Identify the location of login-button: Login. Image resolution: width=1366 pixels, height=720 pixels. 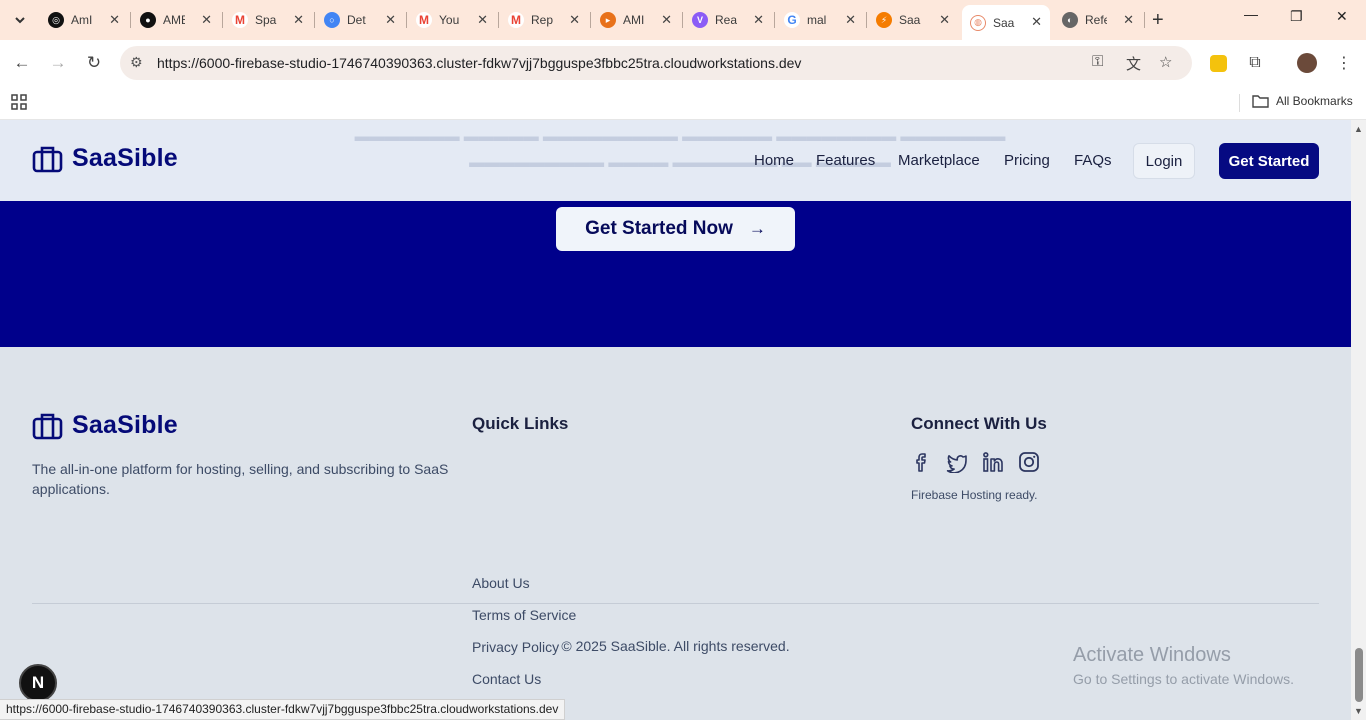
(1164, 161).